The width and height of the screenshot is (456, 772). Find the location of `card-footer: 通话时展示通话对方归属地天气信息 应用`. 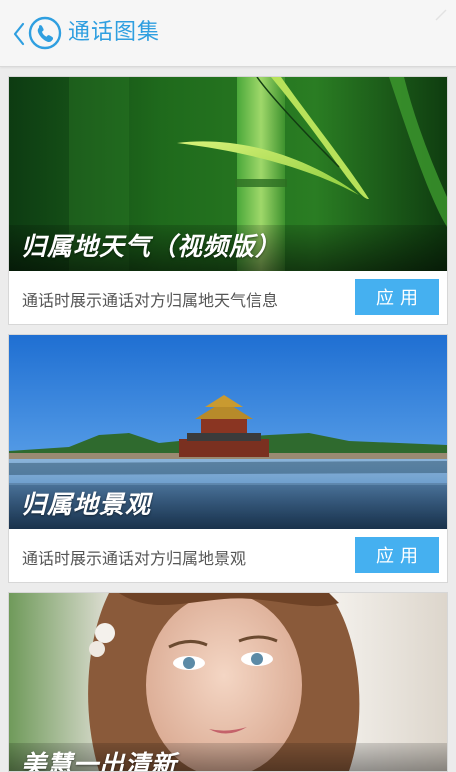

card-footer: 通话时展示通话对方归属地天气信息 应用 is located at coordinates (228, 298).